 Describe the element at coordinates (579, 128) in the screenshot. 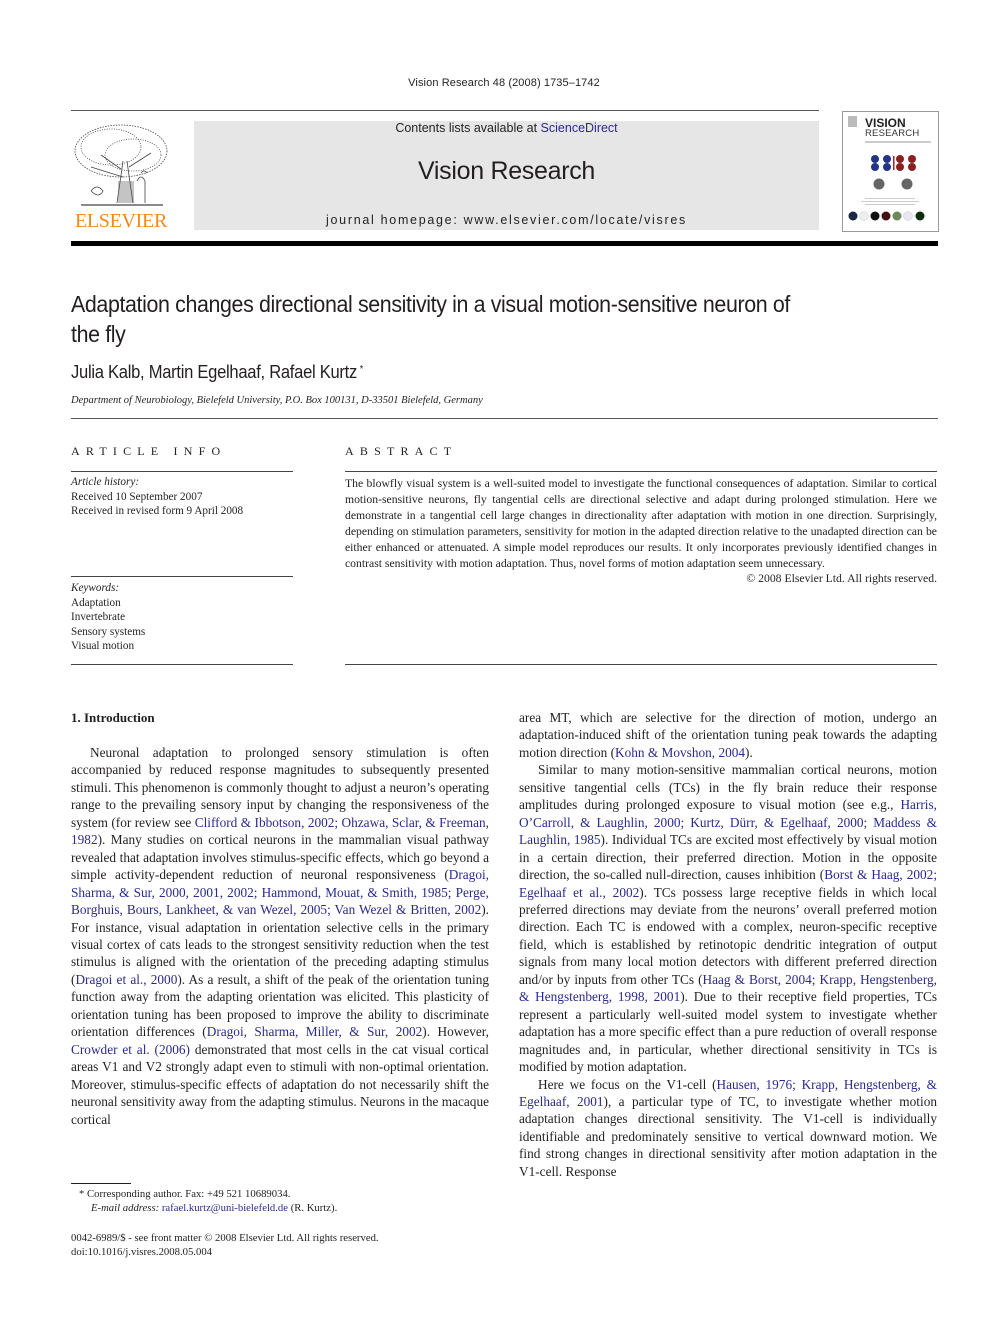

I see `sciencedirect-link: ScienceDirect` at that location.